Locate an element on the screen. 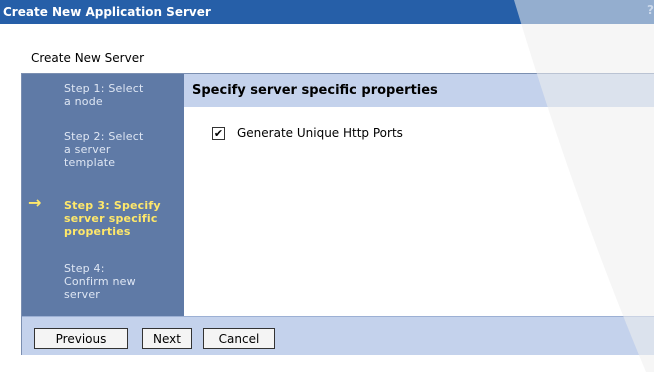 The height and width of the screenshot is (372, 654). window-titlebar: Create New Application Server ? is located at coordinates (327, 12).